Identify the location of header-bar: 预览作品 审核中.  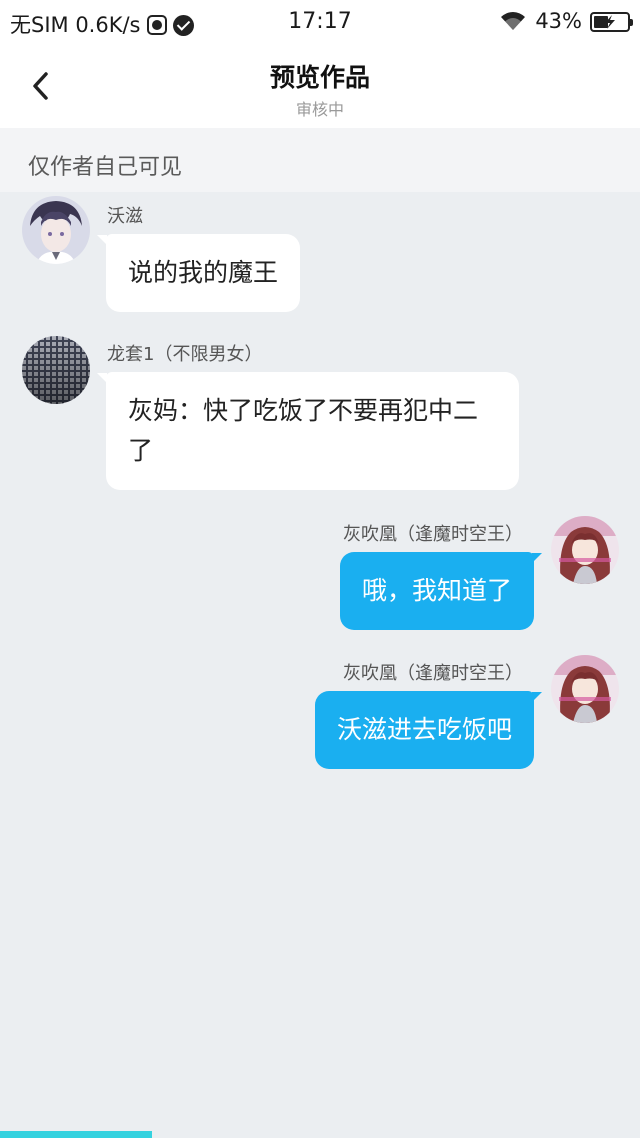
(320, 86).